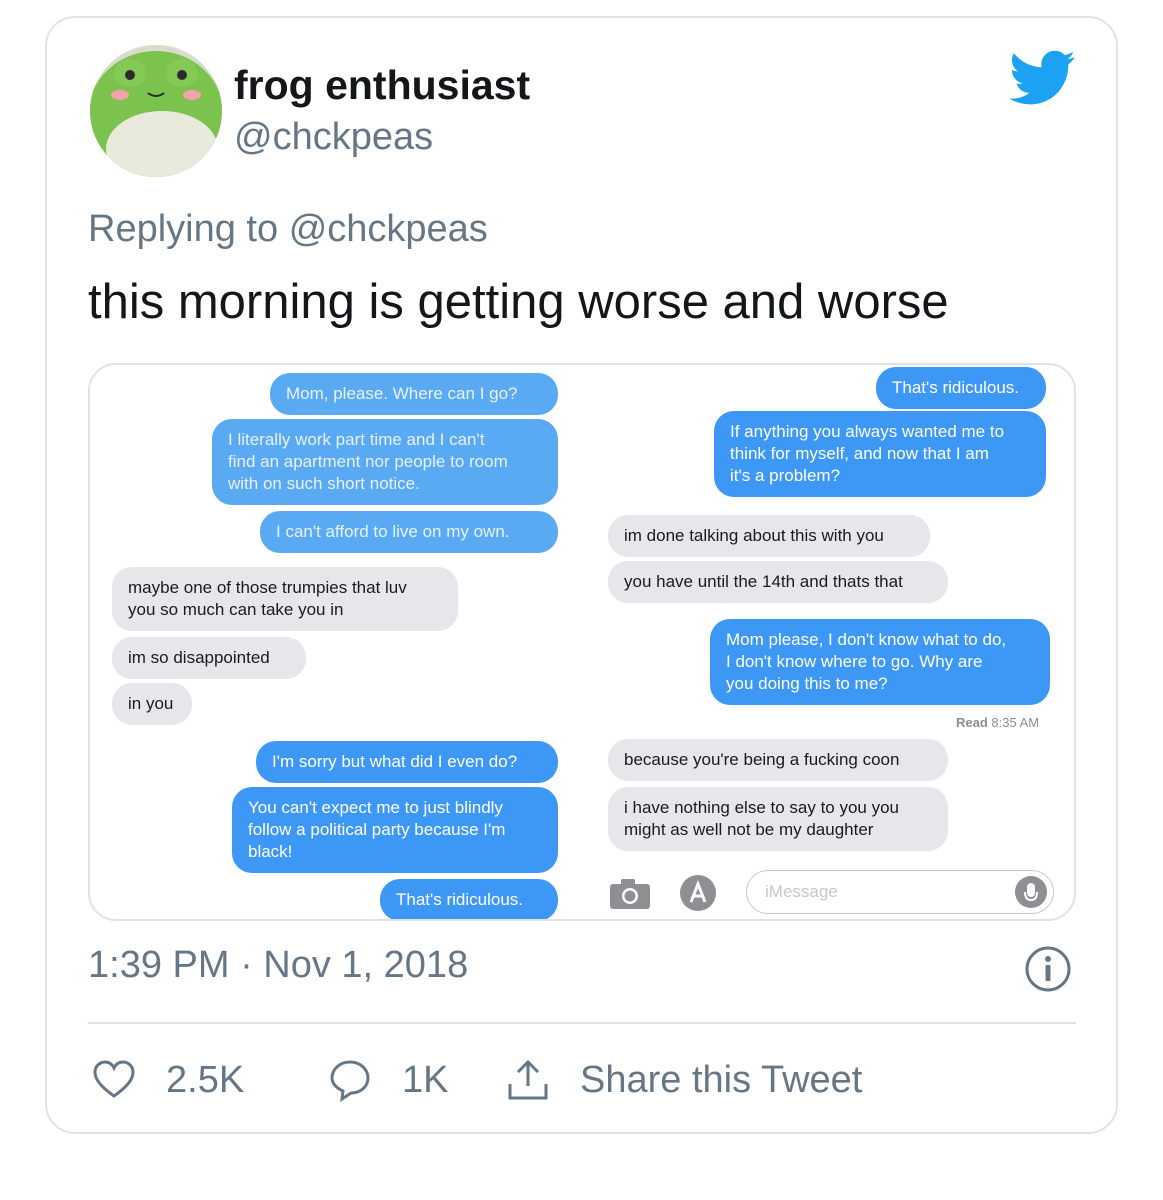  Describe the element at coordinates (582, 1023) in the screenshot. I see `divider` at that location.